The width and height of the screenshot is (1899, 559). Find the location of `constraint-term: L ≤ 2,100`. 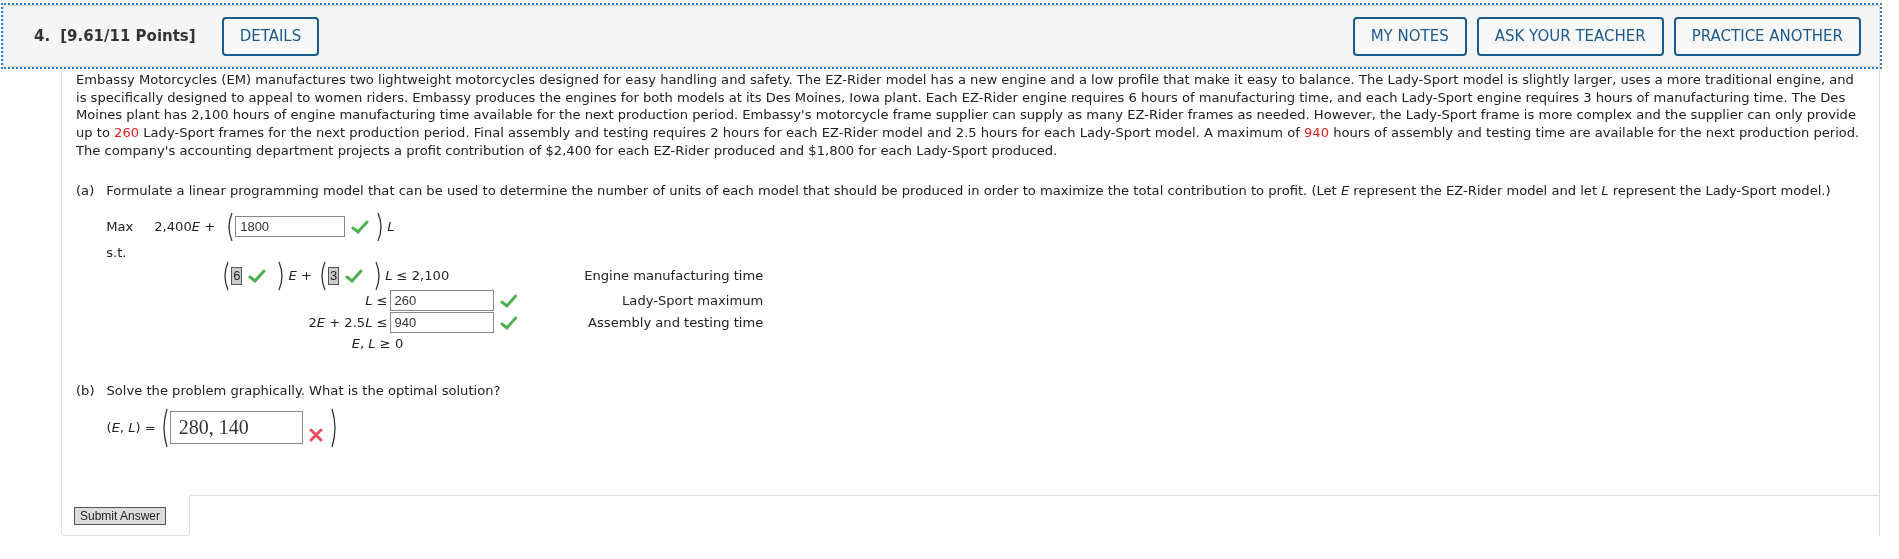

constraint-term: L ≤ 2,100 is located at coordinates (417, 275).